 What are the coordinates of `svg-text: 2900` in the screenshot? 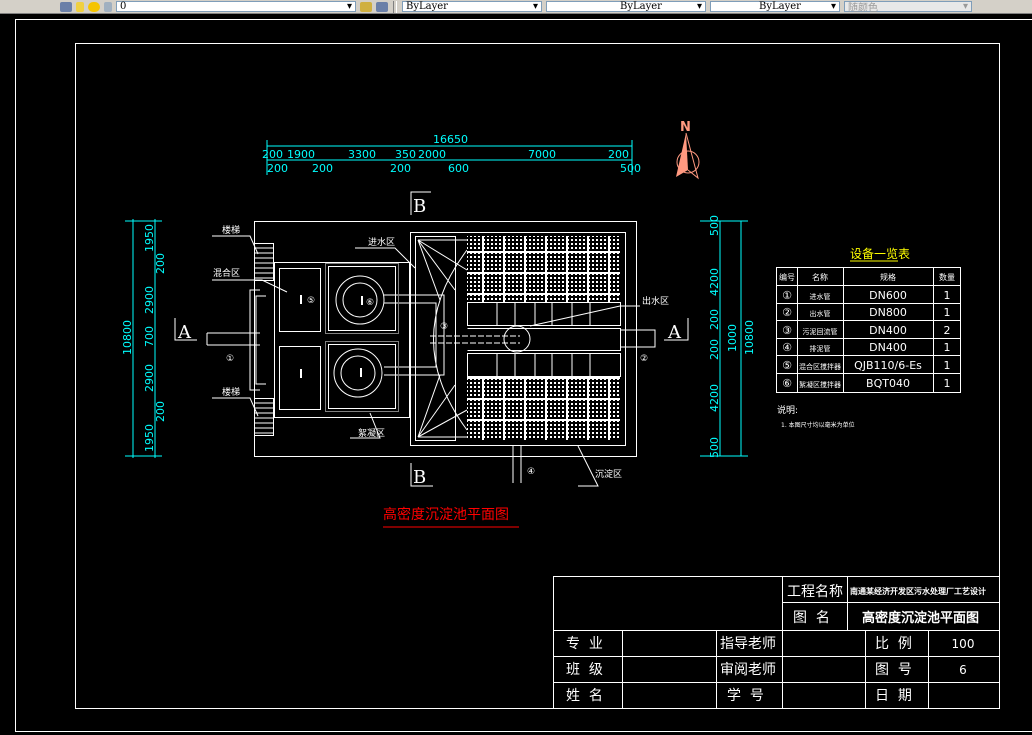 It's located at (149, 300).